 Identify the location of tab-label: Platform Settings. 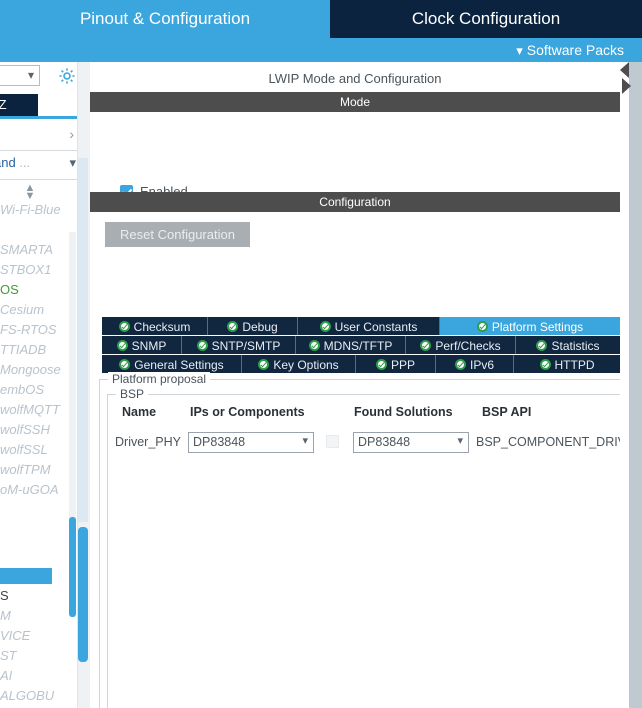
(537, 326).